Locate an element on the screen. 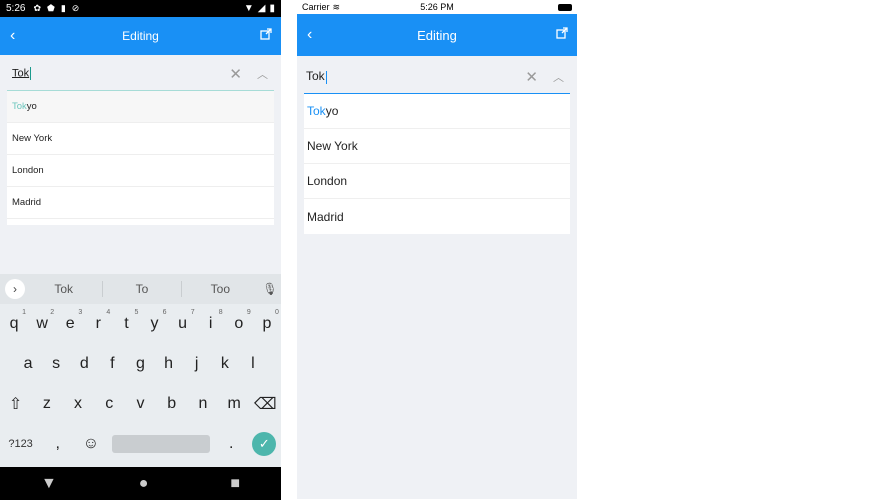  space-key is located at coordinates (161, 444).